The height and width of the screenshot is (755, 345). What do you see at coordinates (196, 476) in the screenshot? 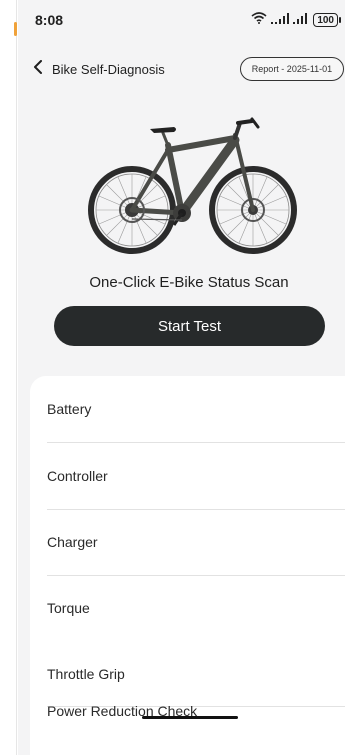
I see `list-item-controller: Controller` at bounding box center [196, 476].